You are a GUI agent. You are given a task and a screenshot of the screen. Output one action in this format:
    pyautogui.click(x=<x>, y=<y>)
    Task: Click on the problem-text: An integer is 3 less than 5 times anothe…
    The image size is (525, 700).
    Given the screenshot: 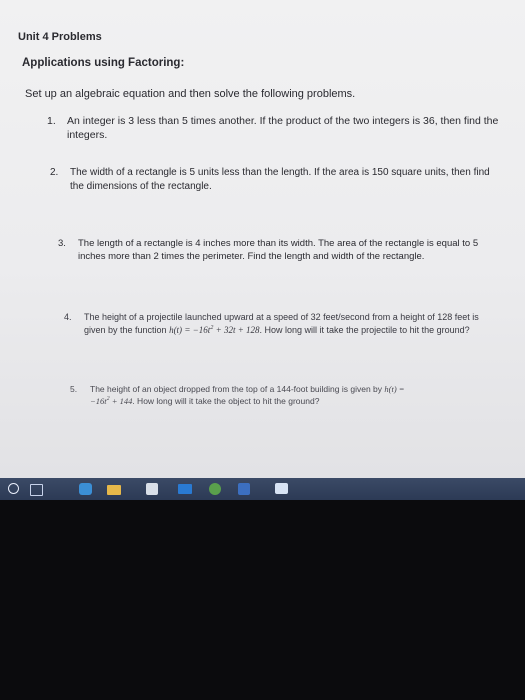 What is the action you would take?
    pyautogui.click(x=283, y=128)
    